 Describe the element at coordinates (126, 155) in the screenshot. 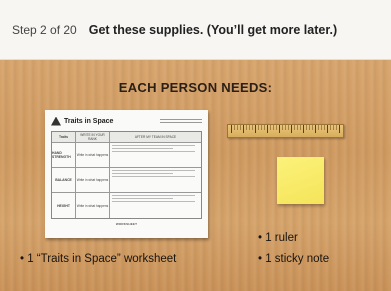

I see `worksheet-row: HAND STRENGTH Write in what happens` at that location.